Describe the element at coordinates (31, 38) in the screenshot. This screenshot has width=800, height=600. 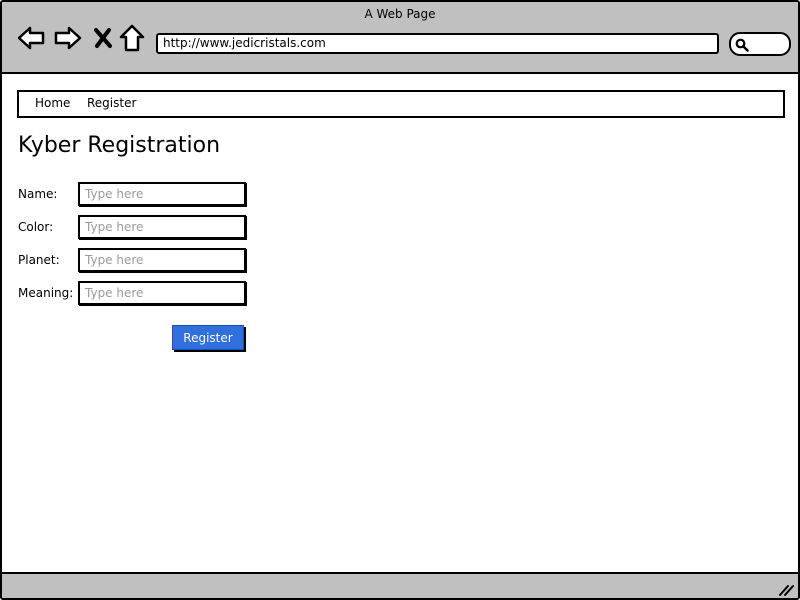
I see `back-icon` at that location.